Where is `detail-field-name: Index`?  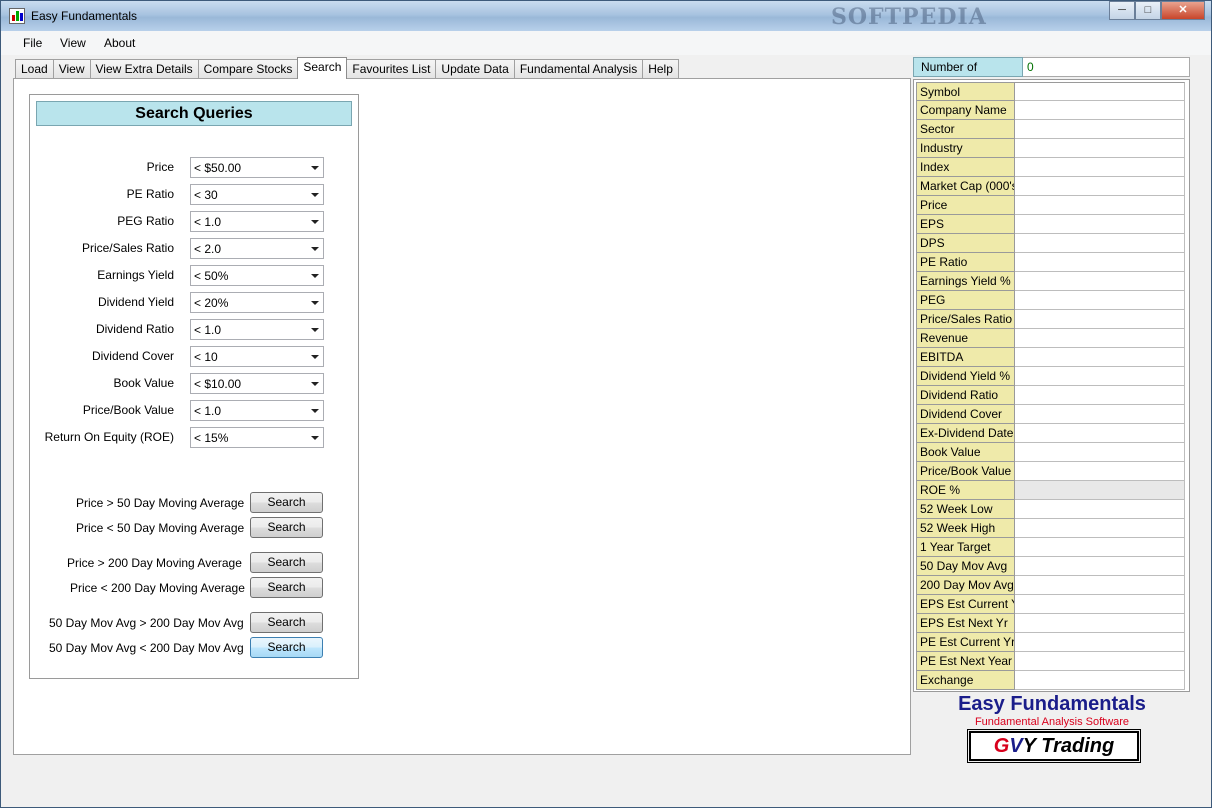
detail-field-name: Index is located at coordinates (965, 167).